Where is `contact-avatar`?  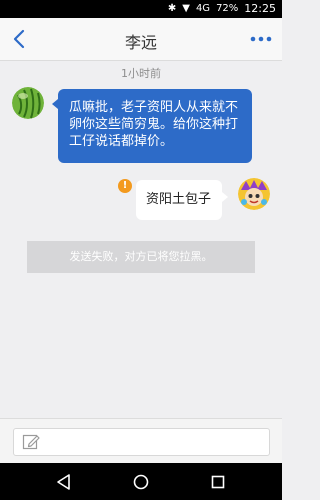
contact-avatar is located at coordinates (28, 103).